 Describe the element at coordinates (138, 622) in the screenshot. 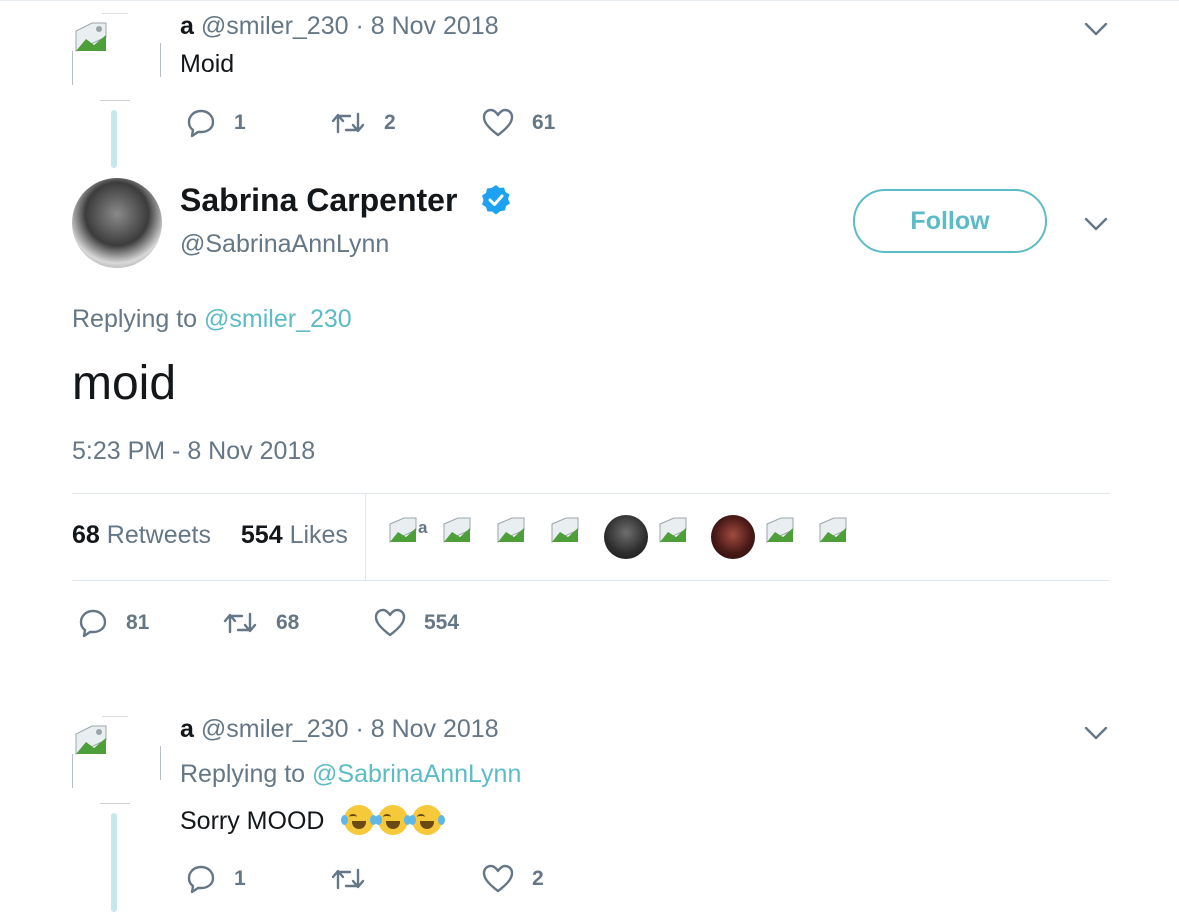

I see `reply-count: 81` at that location.